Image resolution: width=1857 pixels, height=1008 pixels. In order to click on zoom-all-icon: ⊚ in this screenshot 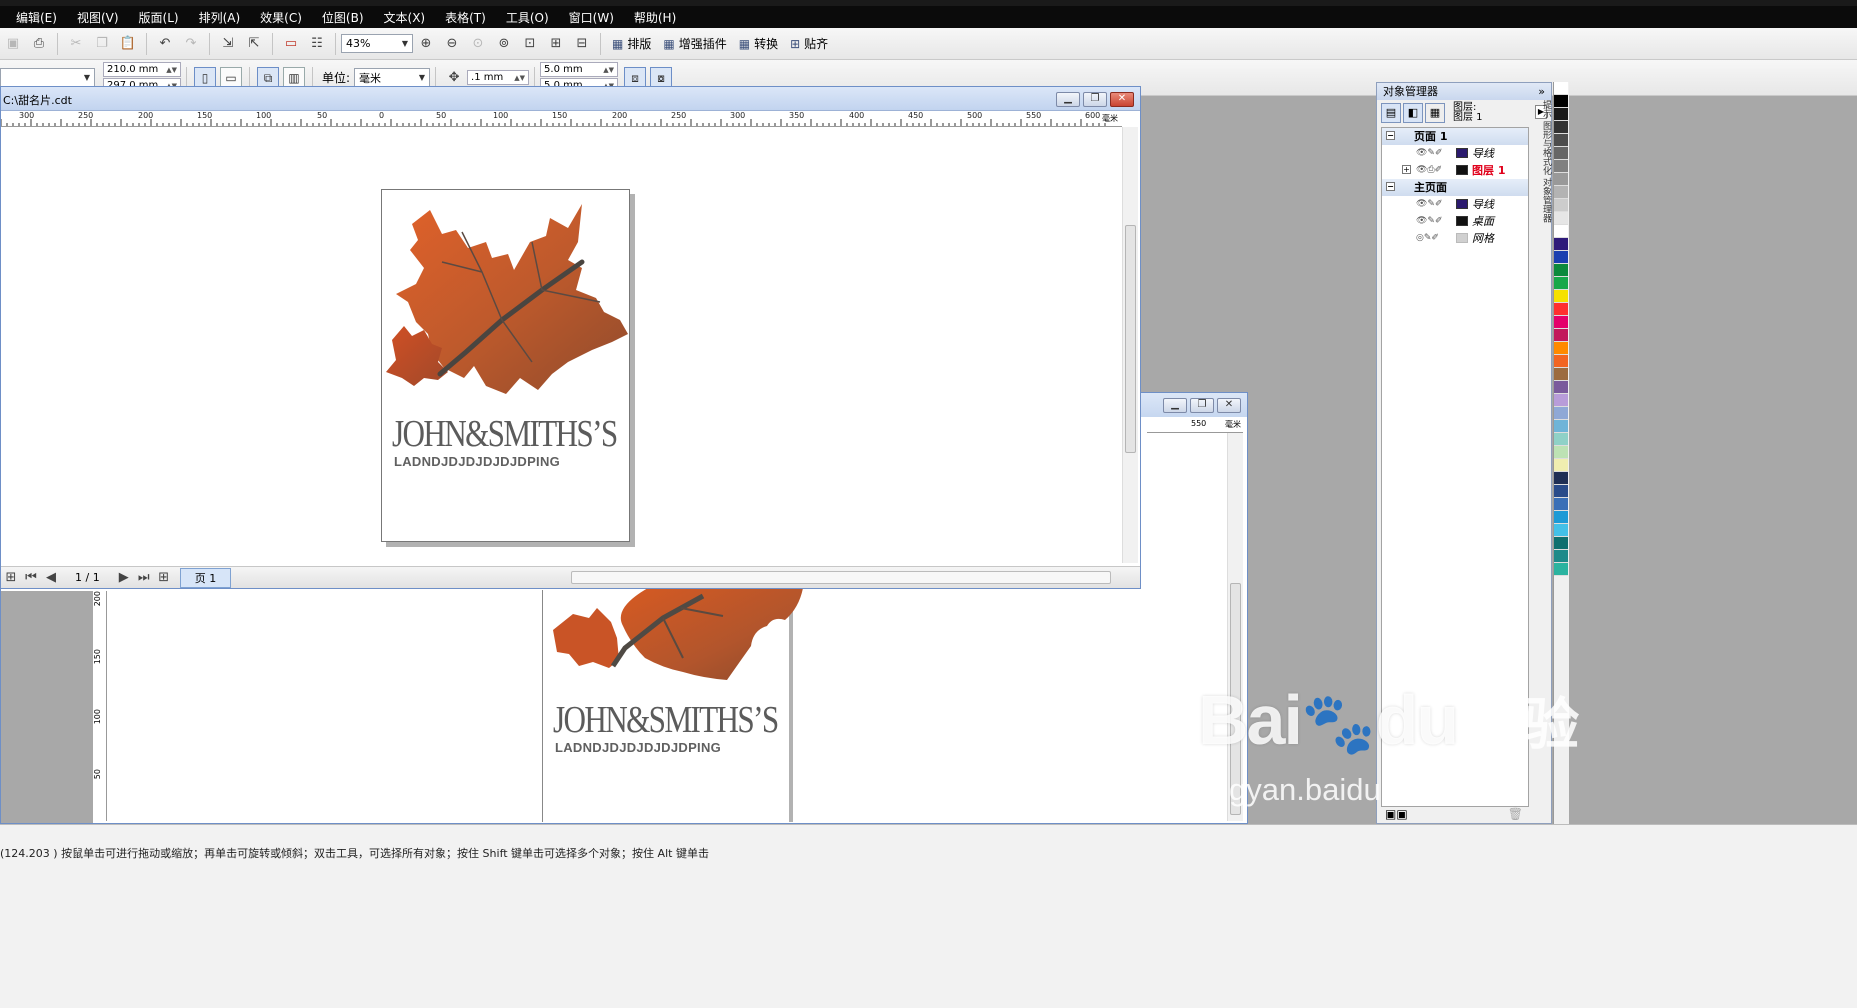, I will do `click(504, 44)`.